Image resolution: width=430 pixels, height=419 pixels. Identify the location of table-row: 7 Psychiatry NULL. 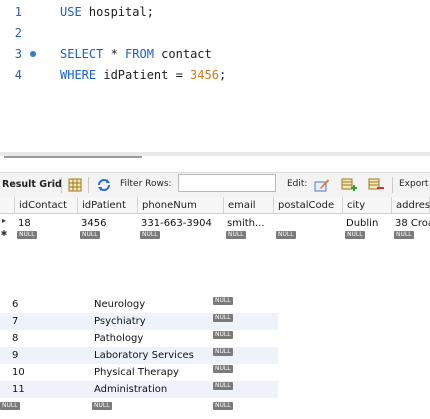
(139, 321).